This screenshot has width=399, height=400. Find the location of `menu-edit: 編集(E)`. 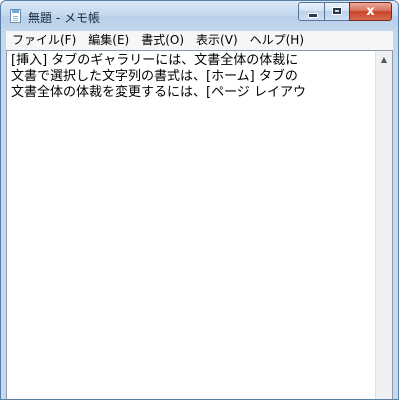

menu-edit: 編集(E) is located at coordinates (108, 40).